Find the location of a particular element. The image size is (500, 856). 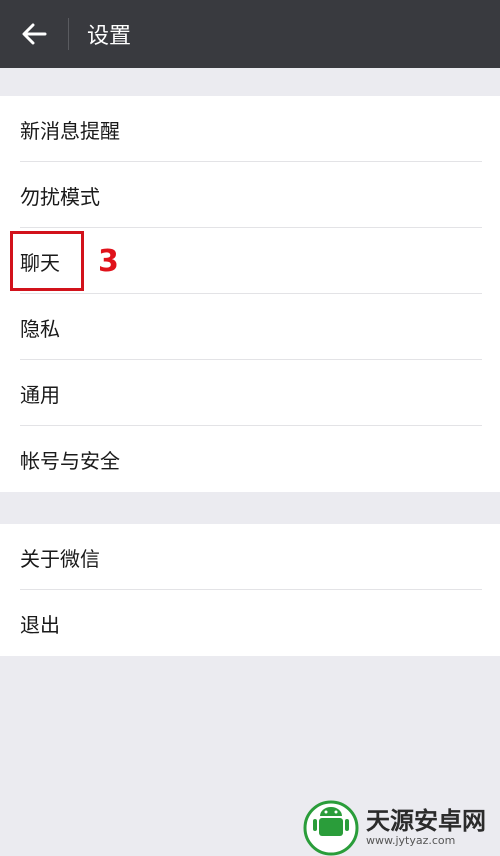

settings-item-label: 聊天 is located at coordinates (40, 262).